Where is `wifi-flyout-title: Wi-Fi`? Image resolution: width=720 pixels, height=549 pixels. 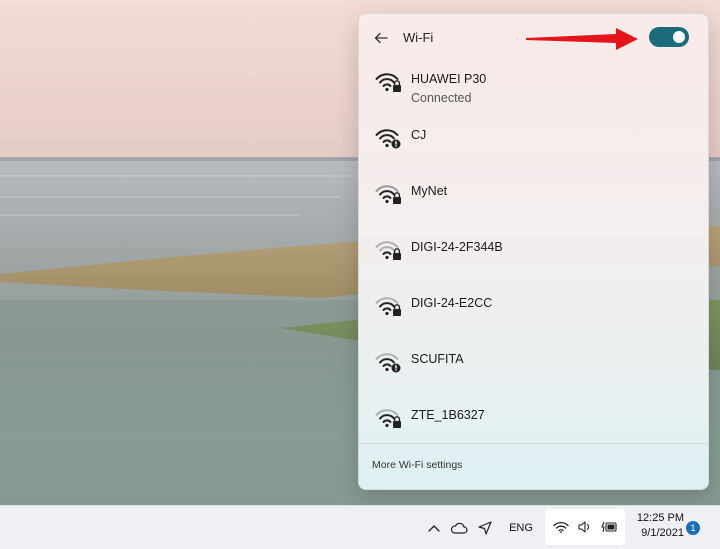 wifi-flyout-title: Wi-Fi is located at coordinates (418, 37).